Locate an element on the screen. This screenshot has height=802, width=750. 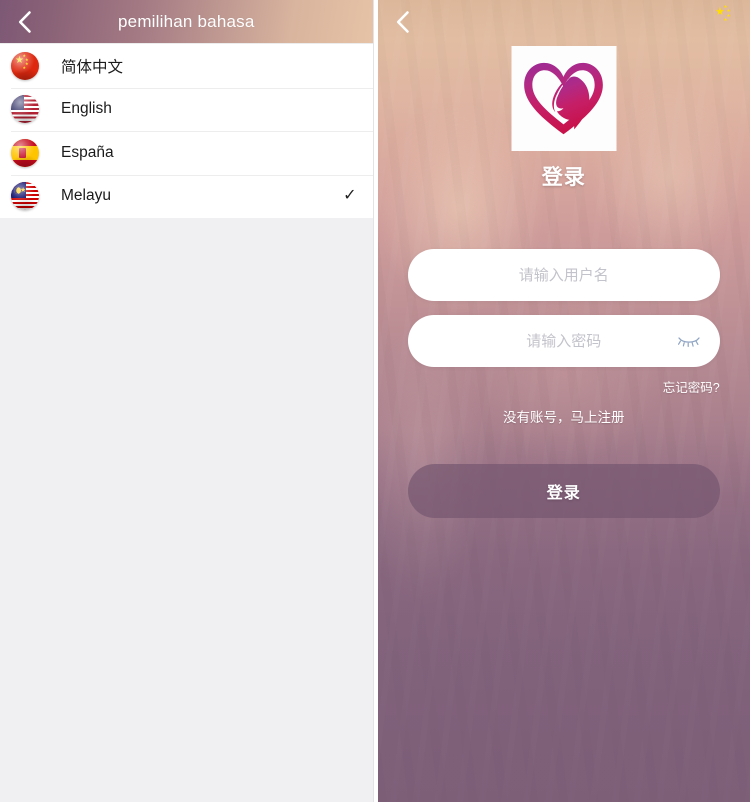
eye-closed-icon is located at coordinates (689, 341).